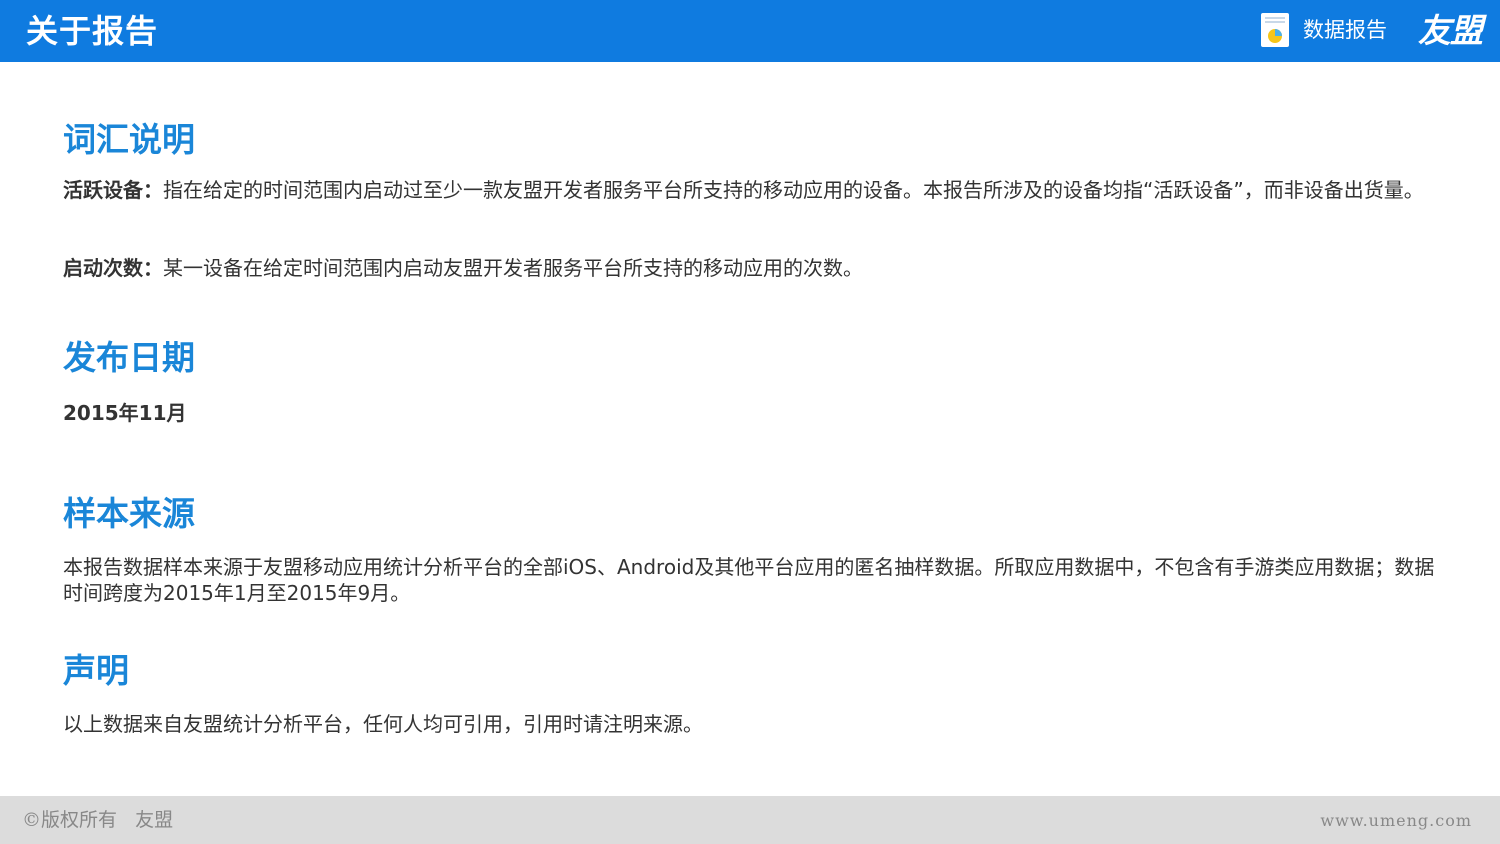  Describe the element at coordinates (96, 670) in the screenshot. I see `disclaimer-title: 声明` at that location.